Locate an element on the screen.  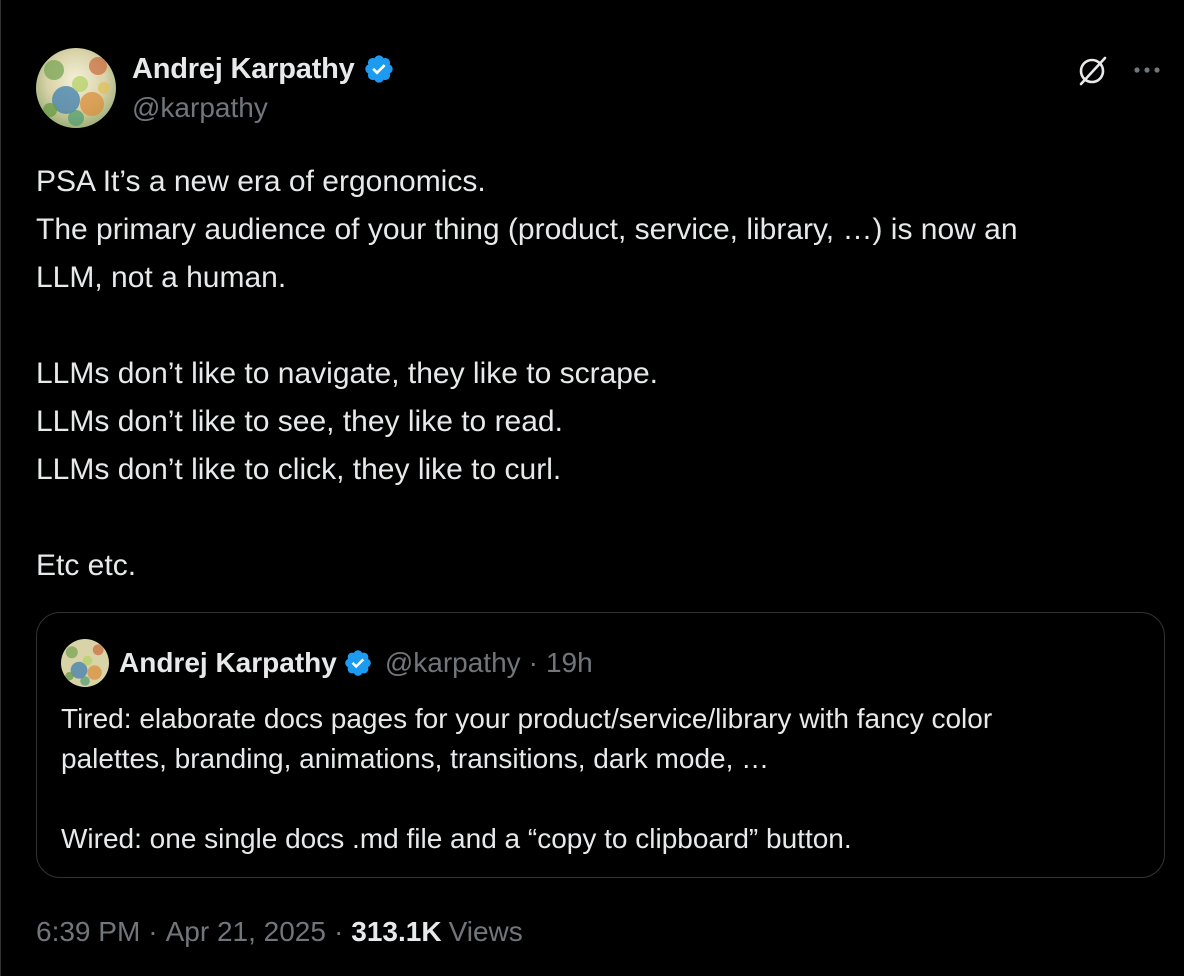
quoted-tweet-time: 19h is located at coordinates (569, 663).